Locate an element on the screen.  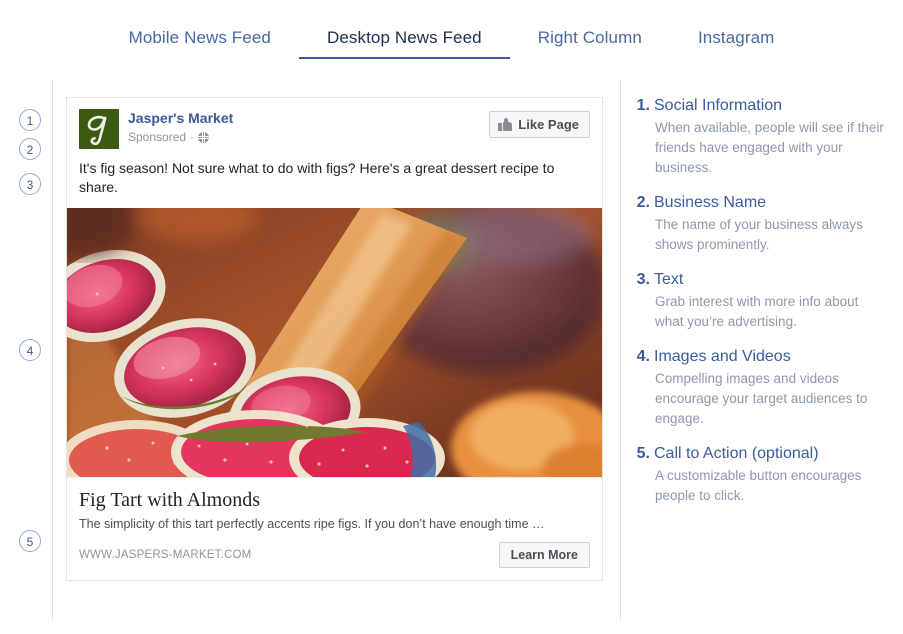
like-page-button-label: Like Page is located at coordinates (548, 124).